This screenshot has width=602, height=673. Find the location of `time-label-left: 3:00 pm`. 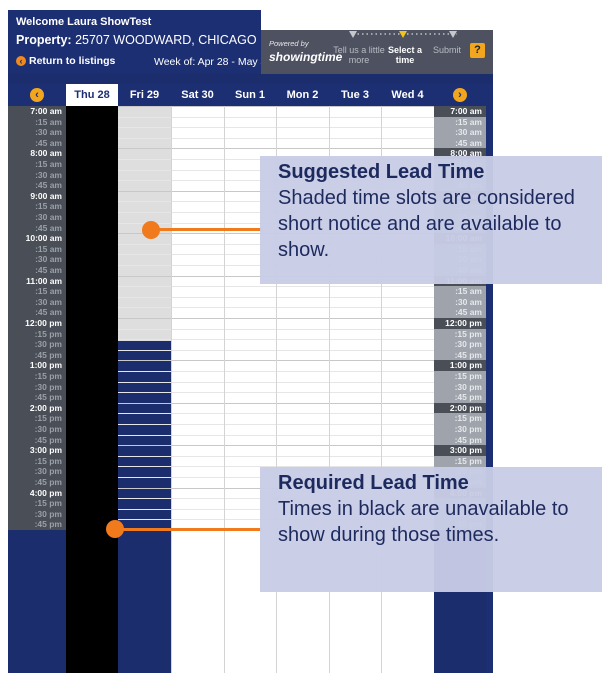

time-label-left: 3:00 pm is located at coordinates (37, 450).